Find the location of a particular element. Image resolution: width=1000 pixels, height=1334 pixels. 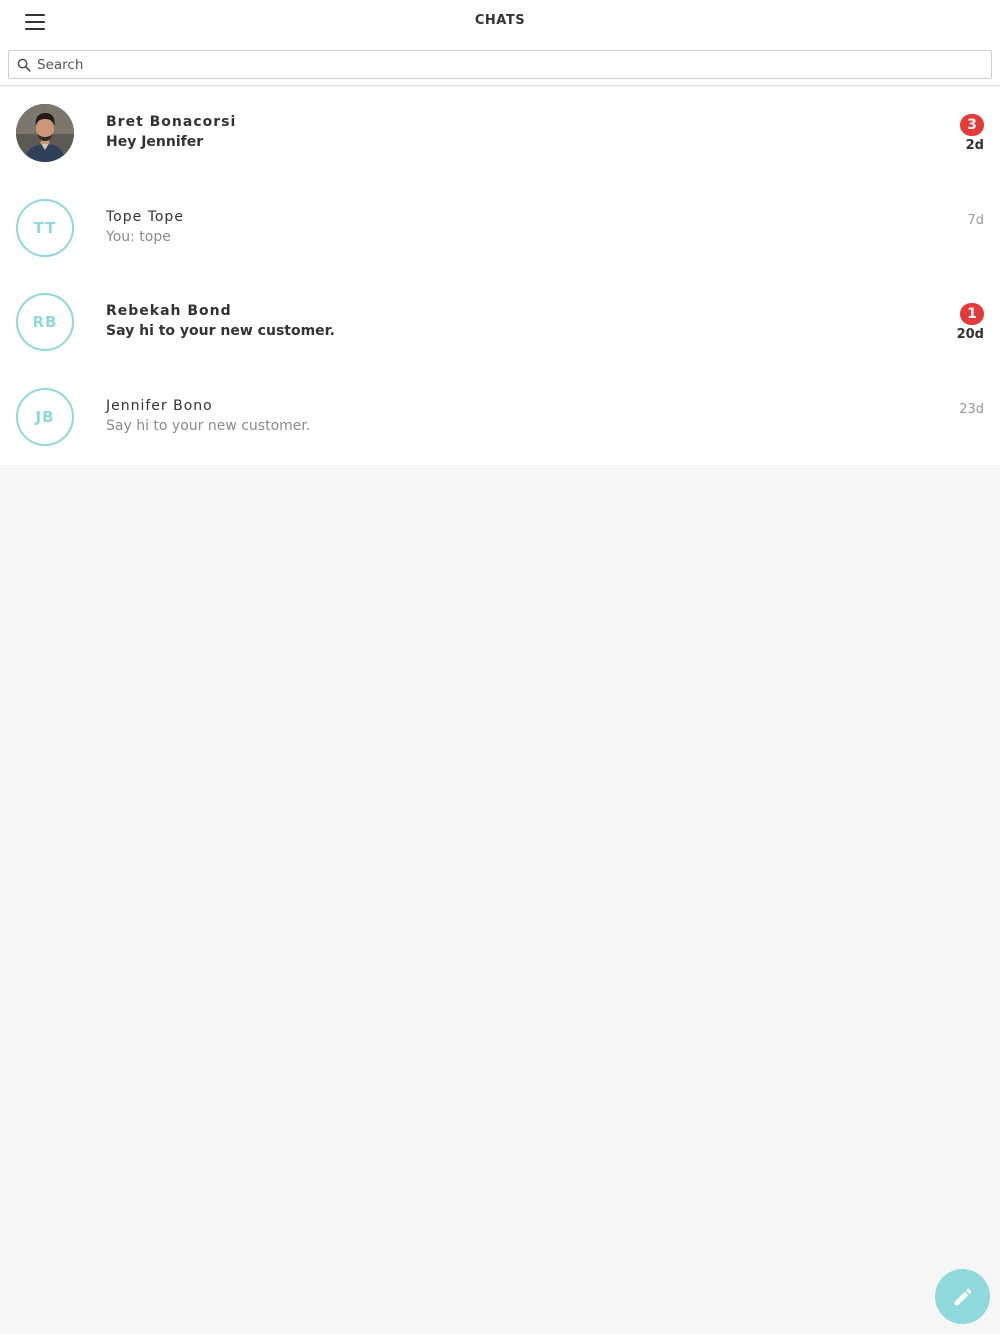

avatar: RB is located at coordinates (45, 322).